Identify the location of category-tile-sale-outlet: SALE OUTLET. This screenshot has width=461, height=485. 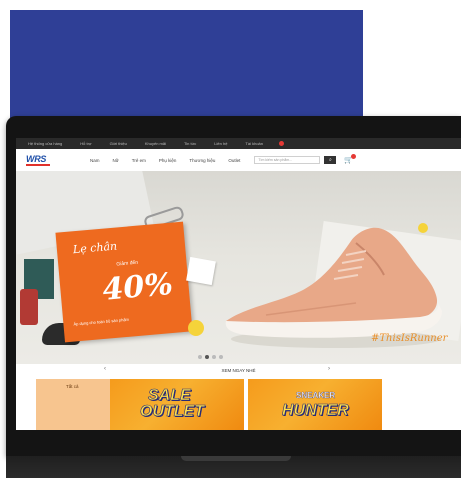
(177, 404).